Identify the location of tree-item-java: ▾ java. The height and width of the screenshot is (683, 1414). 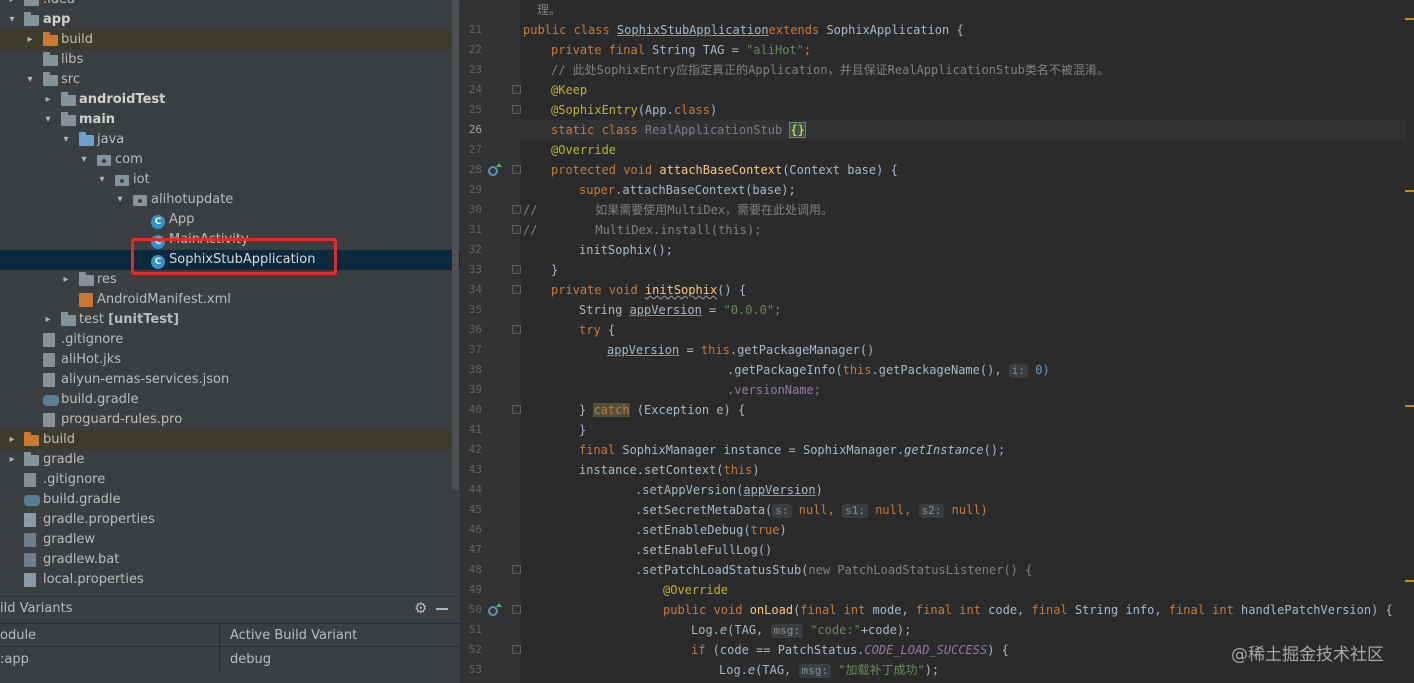
(230, 140).